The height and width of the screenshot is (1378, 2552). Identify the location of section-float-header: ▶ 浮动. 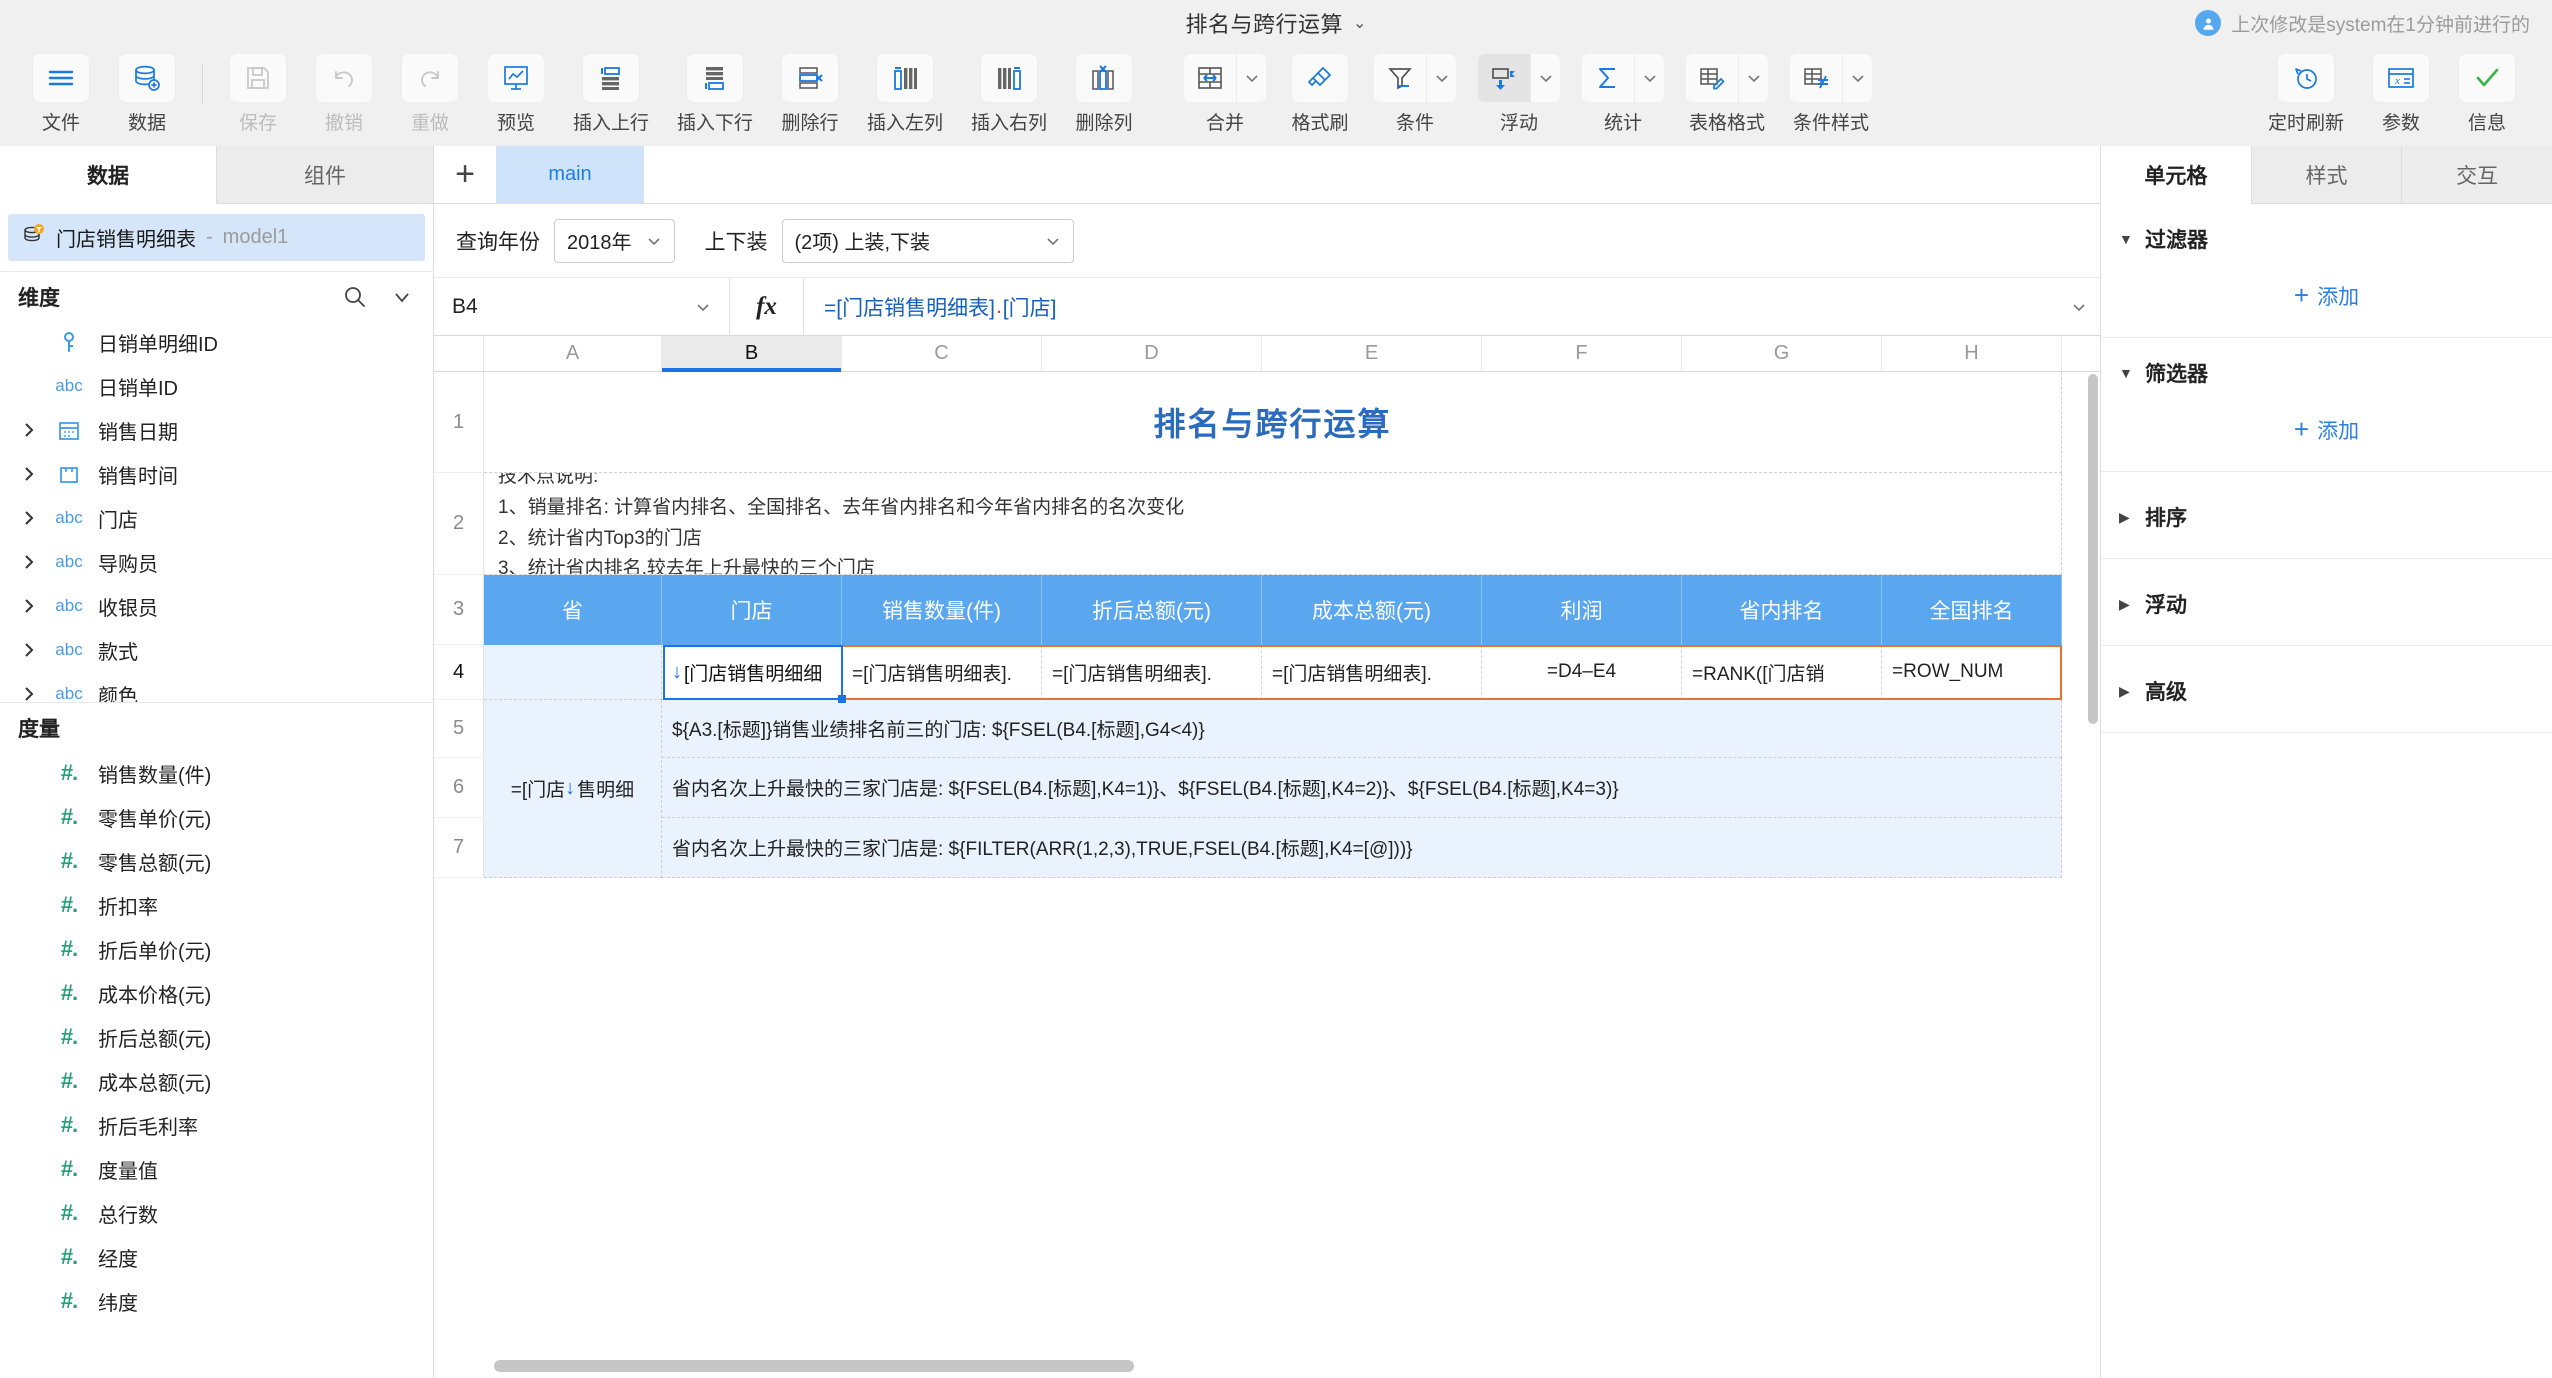
(2326, 602).